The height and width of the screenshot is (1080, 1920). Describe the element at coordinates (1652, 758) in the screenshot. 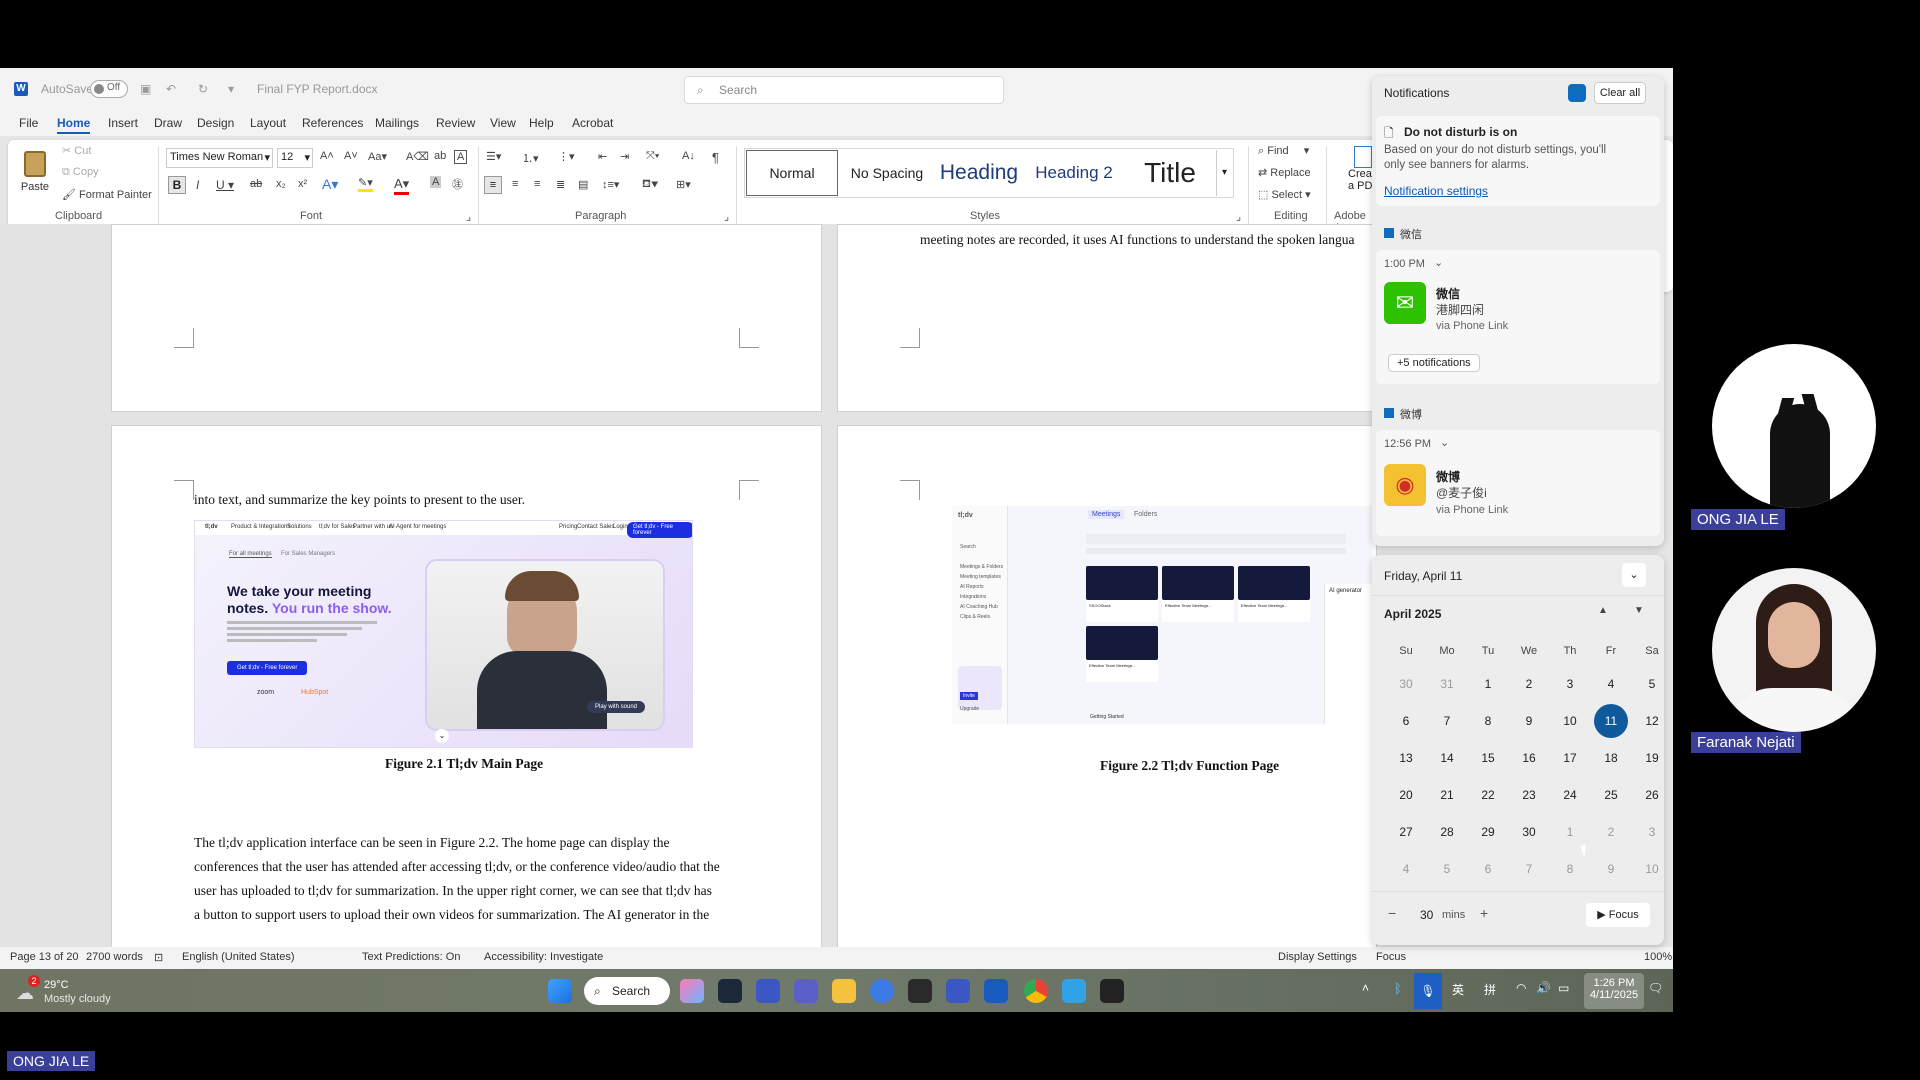

I see `calendar-day: 19` at that location.